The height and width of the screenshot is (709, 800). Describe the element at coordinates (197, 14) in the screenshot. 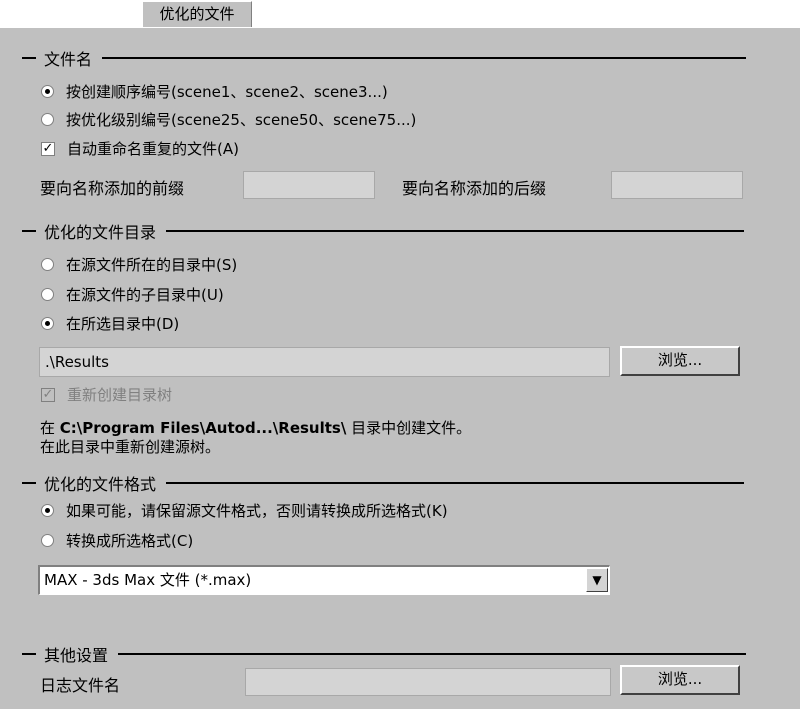

I see `tab-optimized-files: 优化的文件` at that location.